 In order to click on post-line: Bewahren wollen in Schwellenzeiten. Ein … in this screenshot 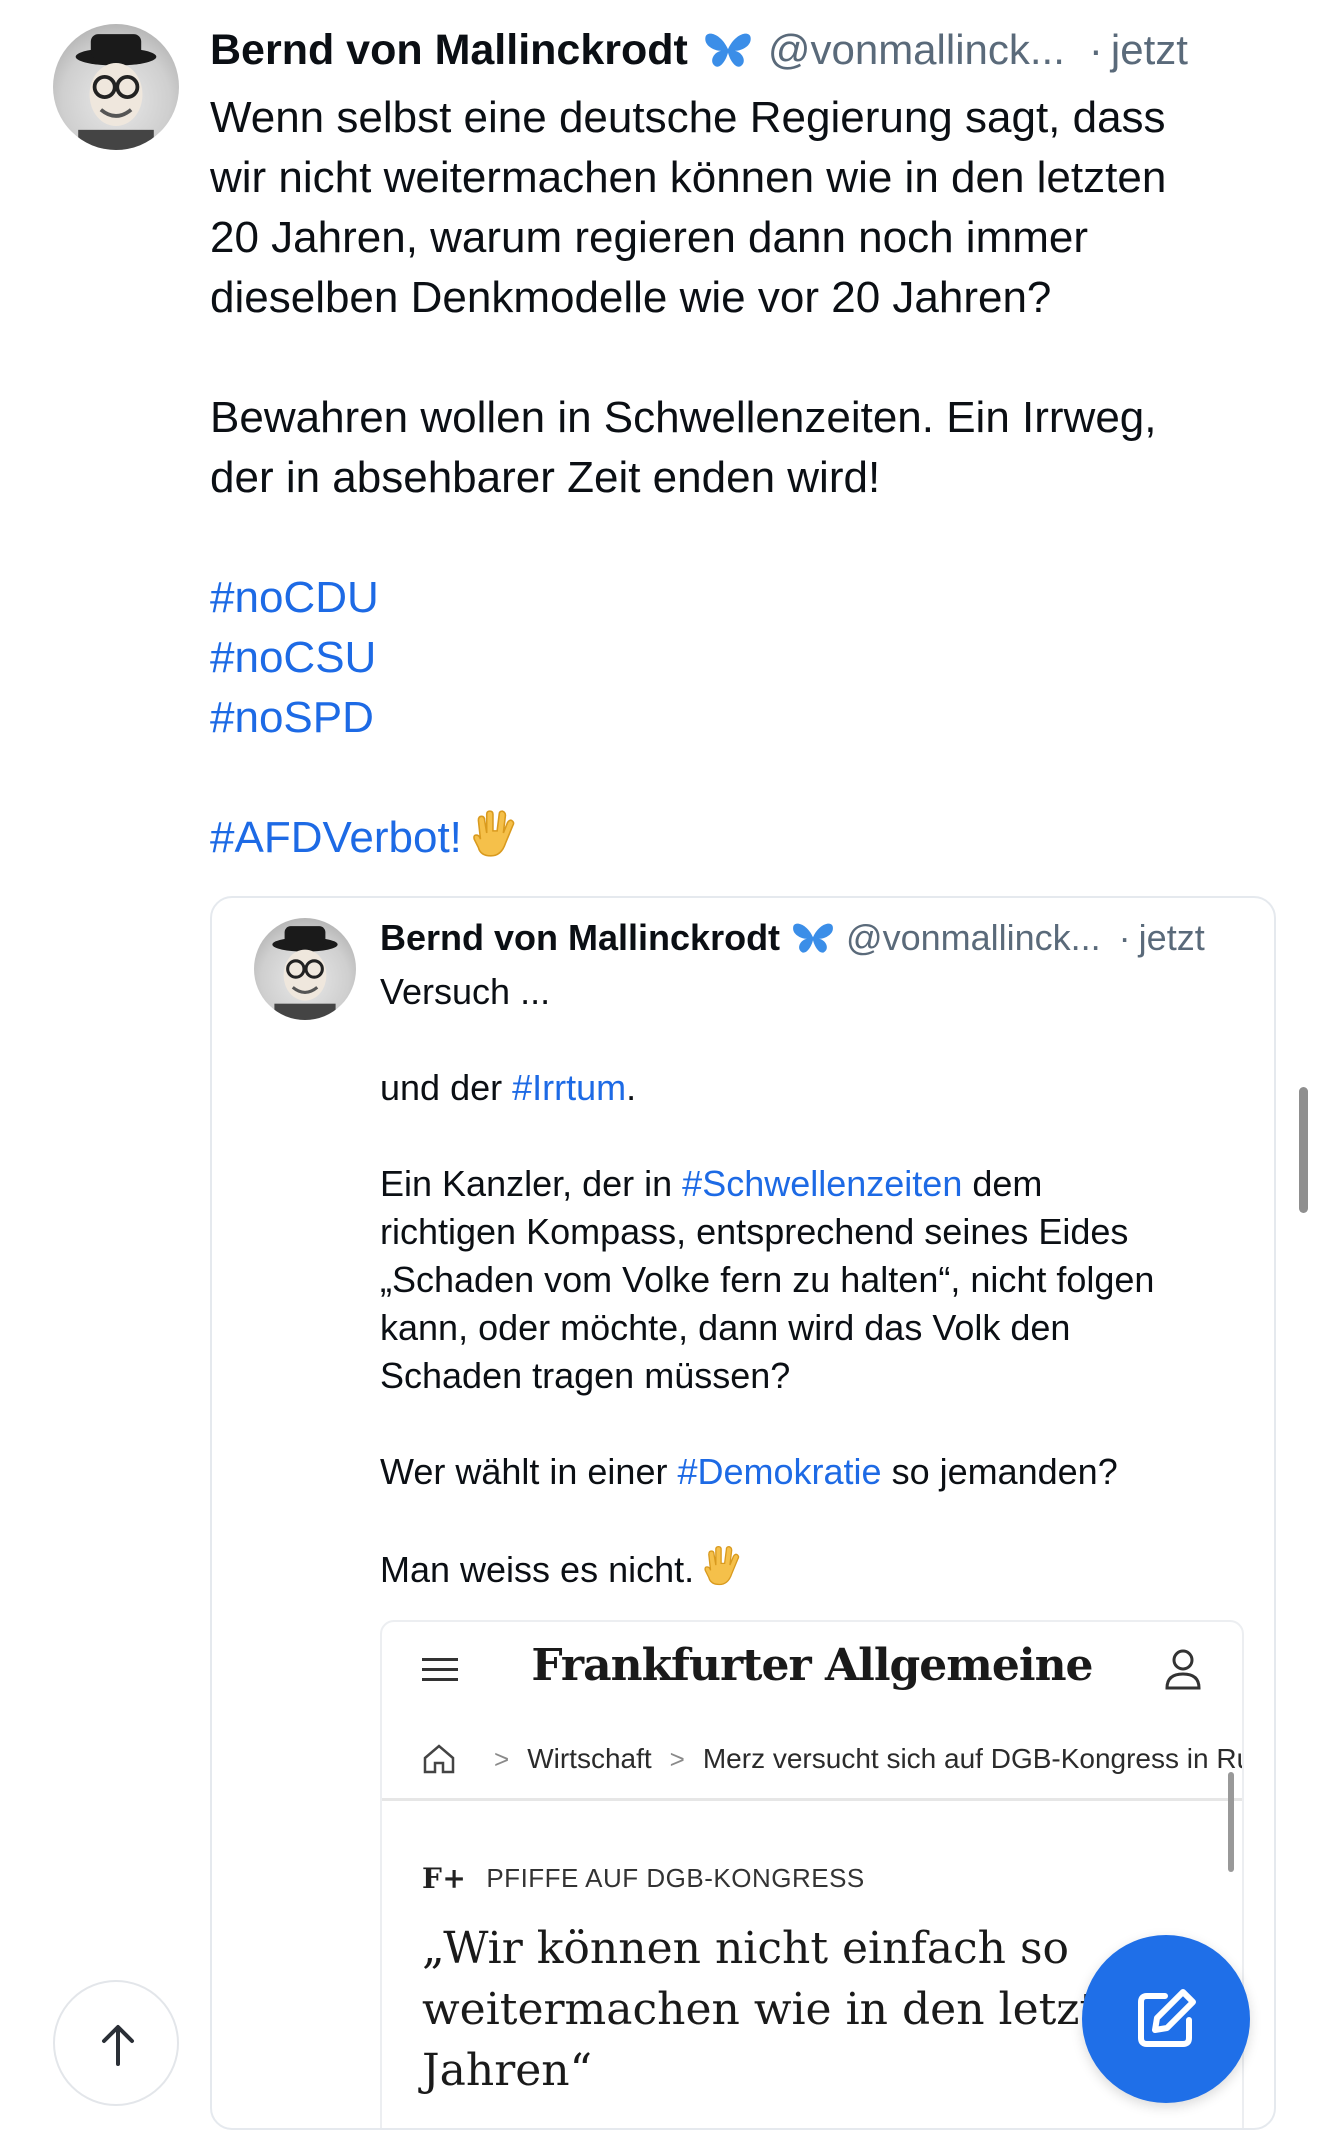, I will do `click(683, 417)`.